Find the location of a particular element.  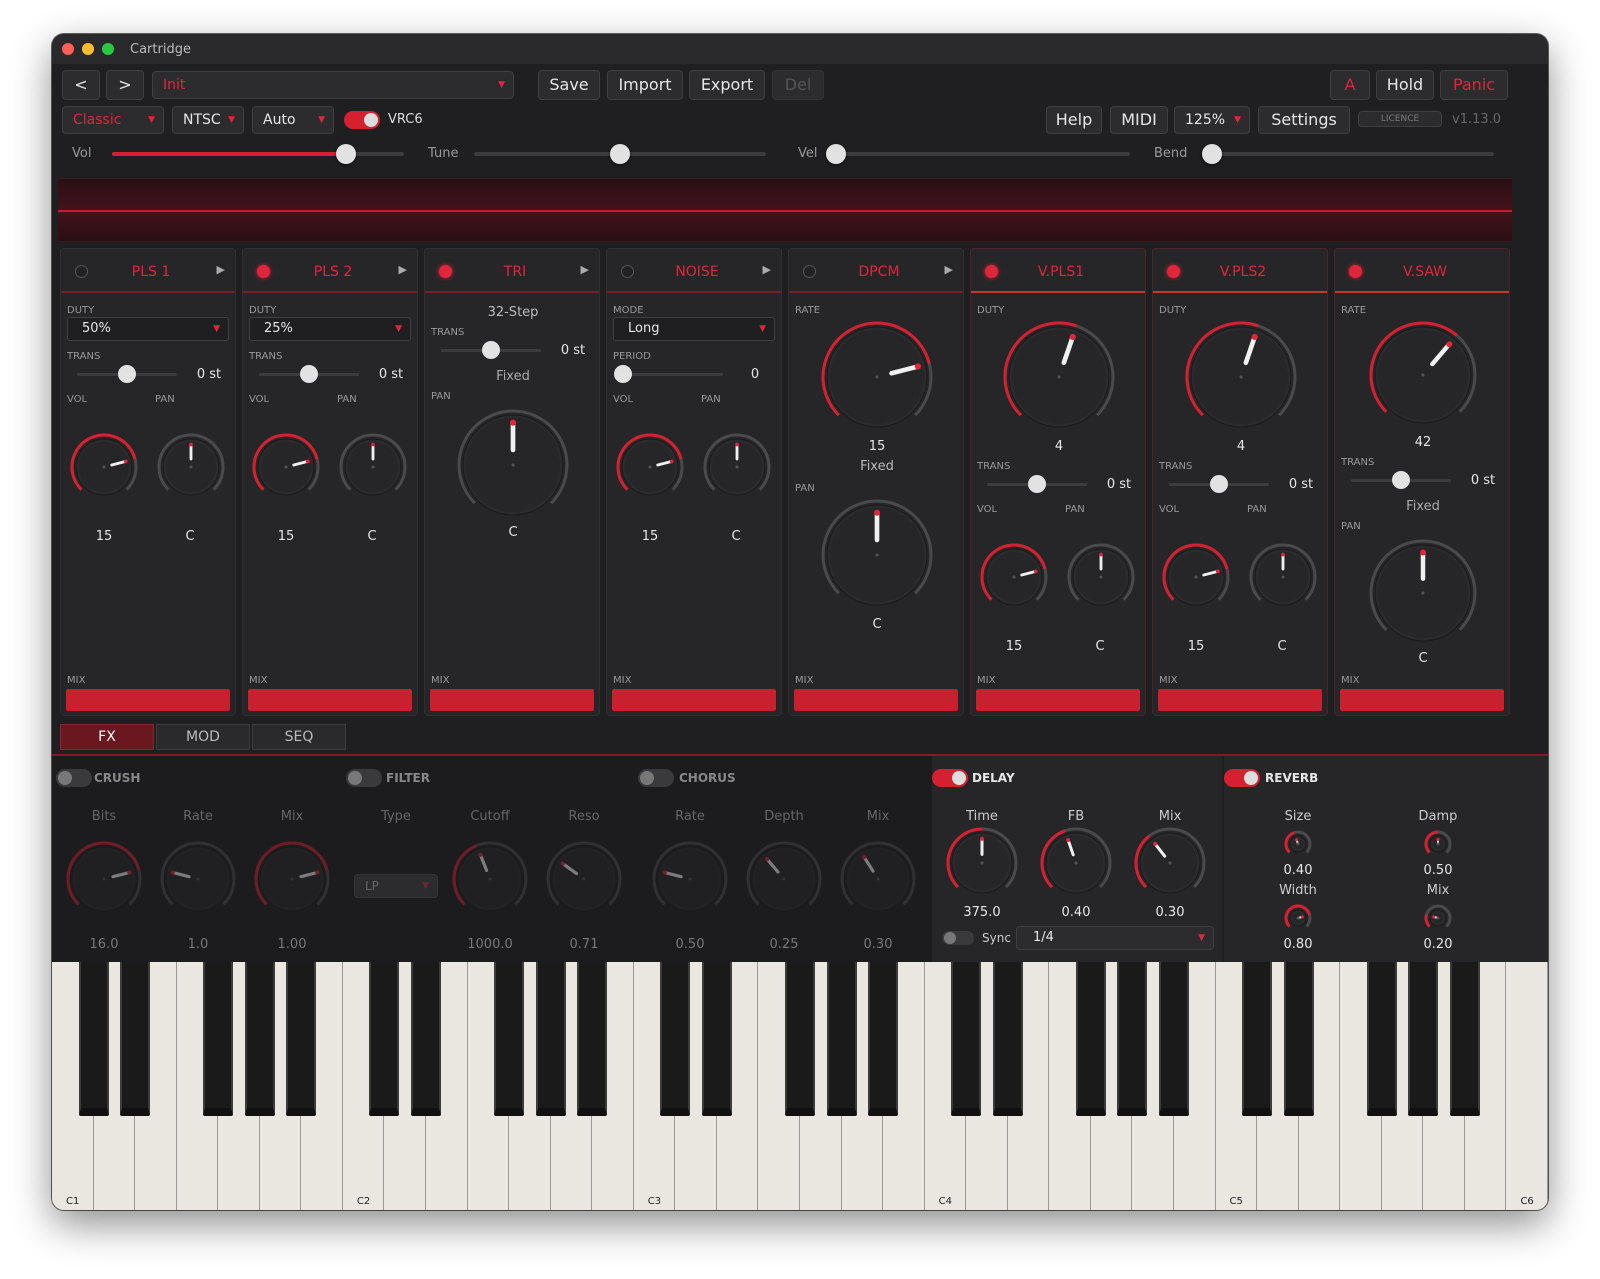

settings-button: Settings is located at coordinates (1304, 120).